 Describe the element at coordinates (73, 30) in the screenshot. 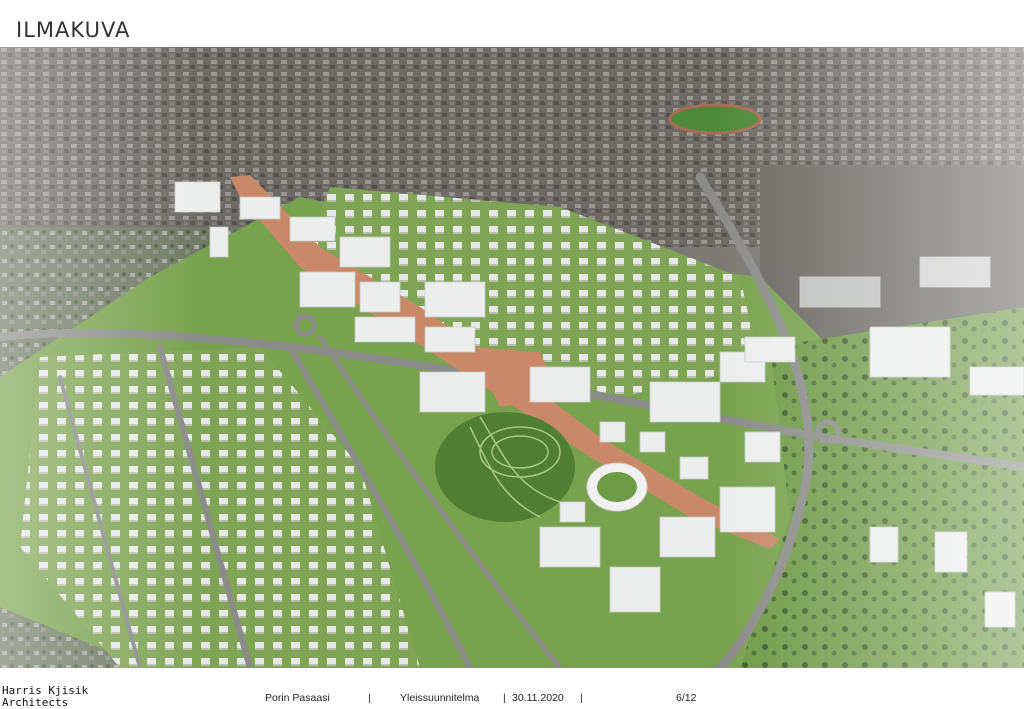

I see `page-title: ILMAKUVA` at that location.